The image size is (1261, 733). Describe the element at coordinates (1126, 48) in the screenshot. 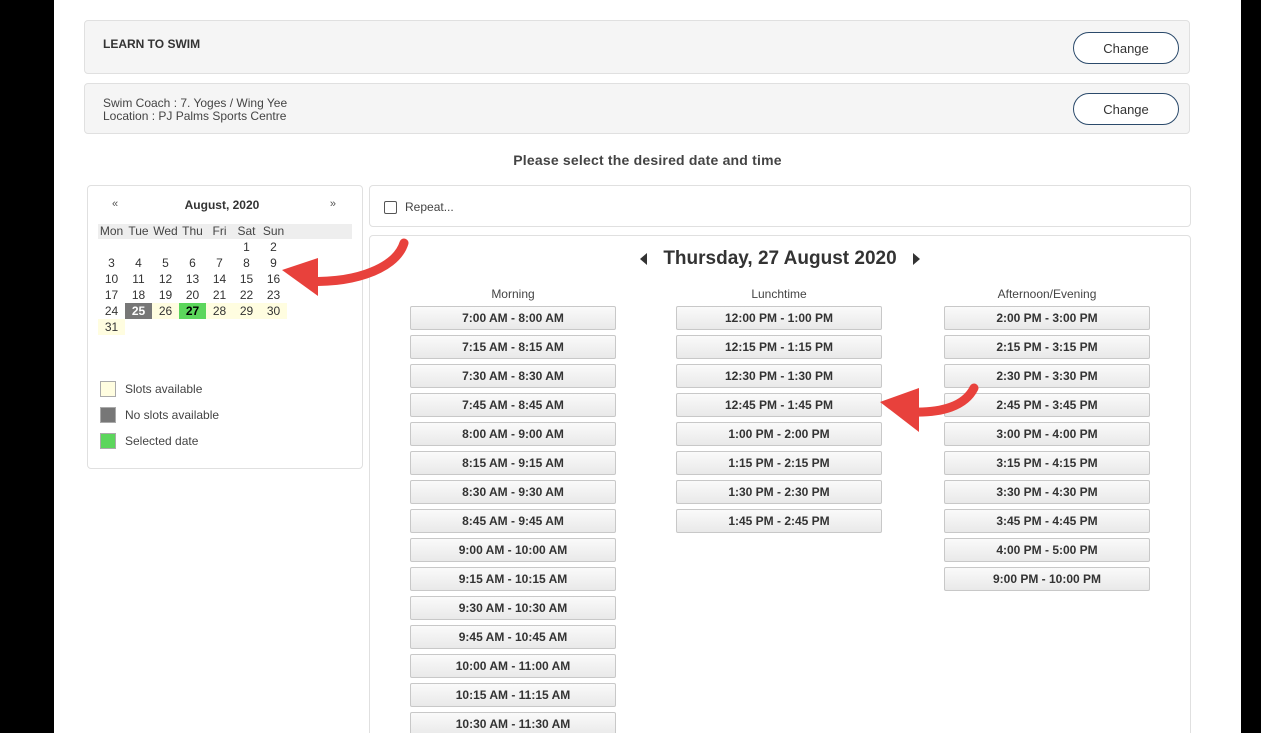

I see `change-service-button: Change` at that location.